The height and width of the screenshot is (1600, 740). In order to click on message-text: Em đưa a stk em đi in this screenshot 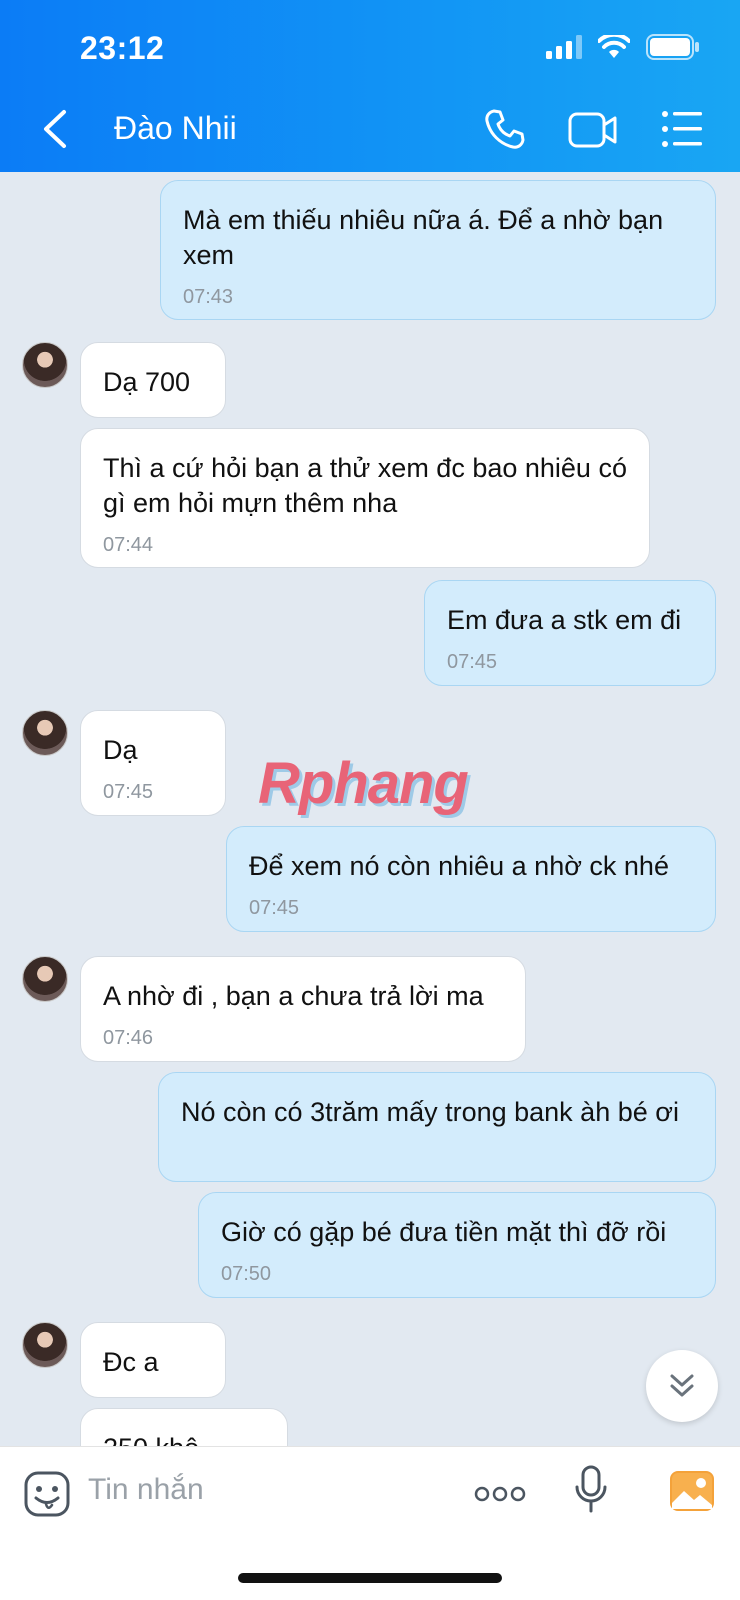, I will do `click(564, 620)`.